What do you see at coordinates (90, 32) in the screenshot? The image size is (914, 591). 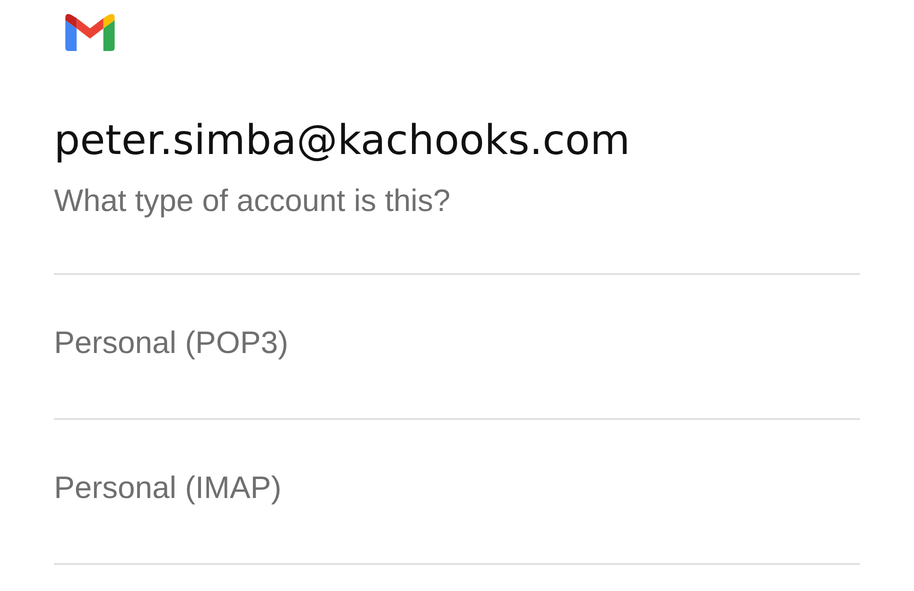 I see `mail-logo-icon` at bounding box center [90, 32].